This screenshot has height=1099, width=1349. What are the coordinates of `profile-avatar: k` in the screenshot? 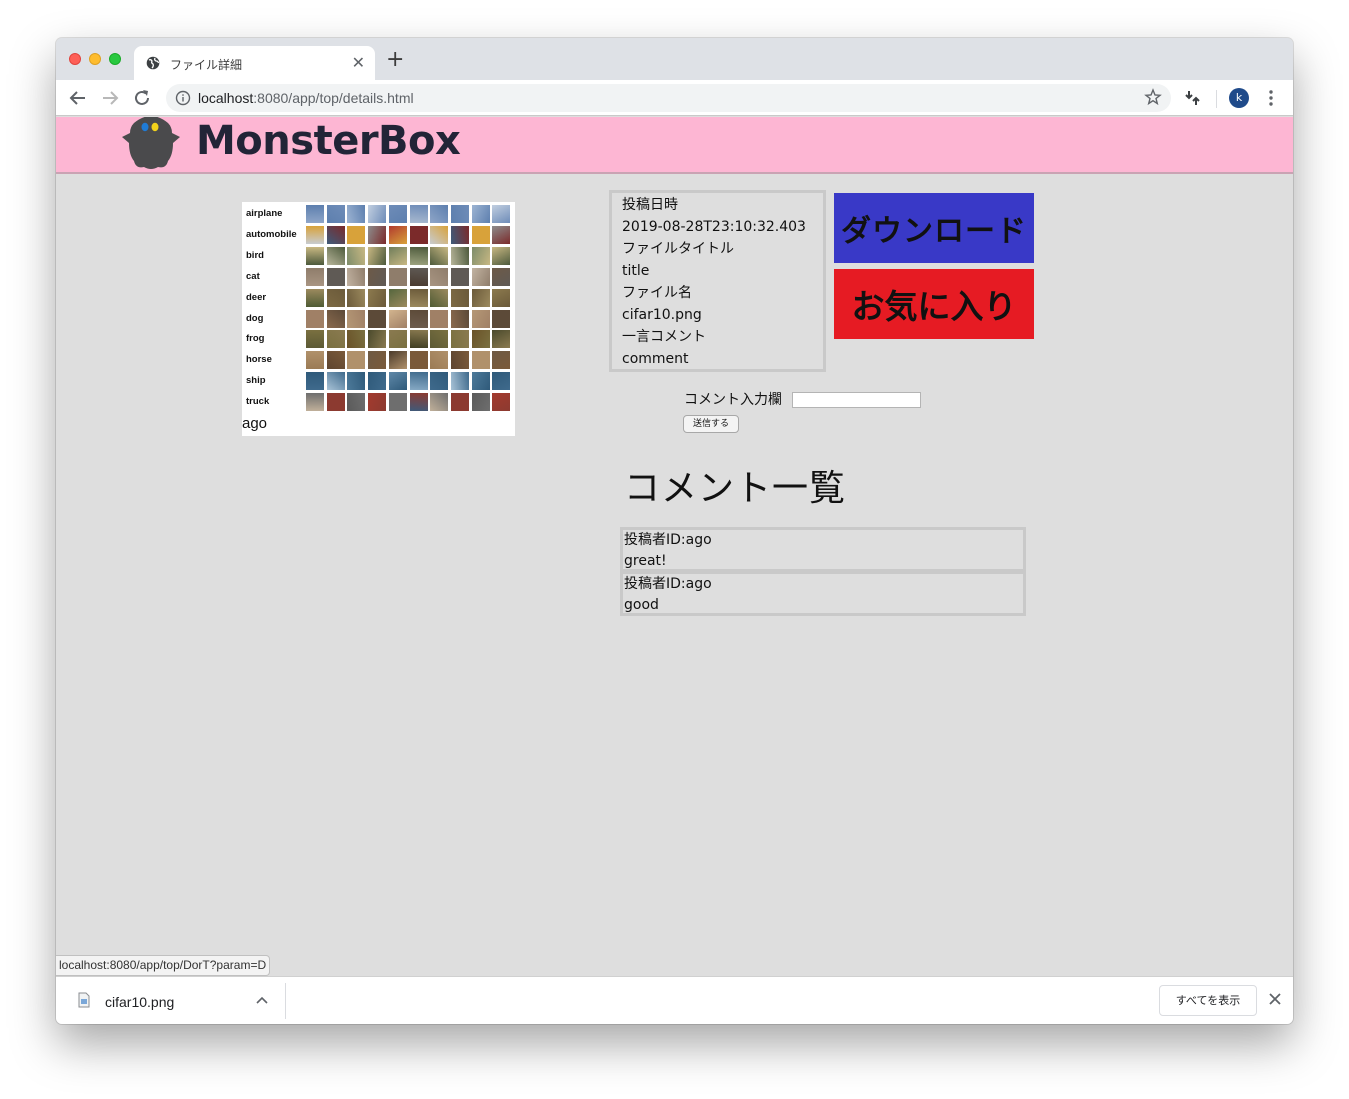 It's located at (1239, 98).